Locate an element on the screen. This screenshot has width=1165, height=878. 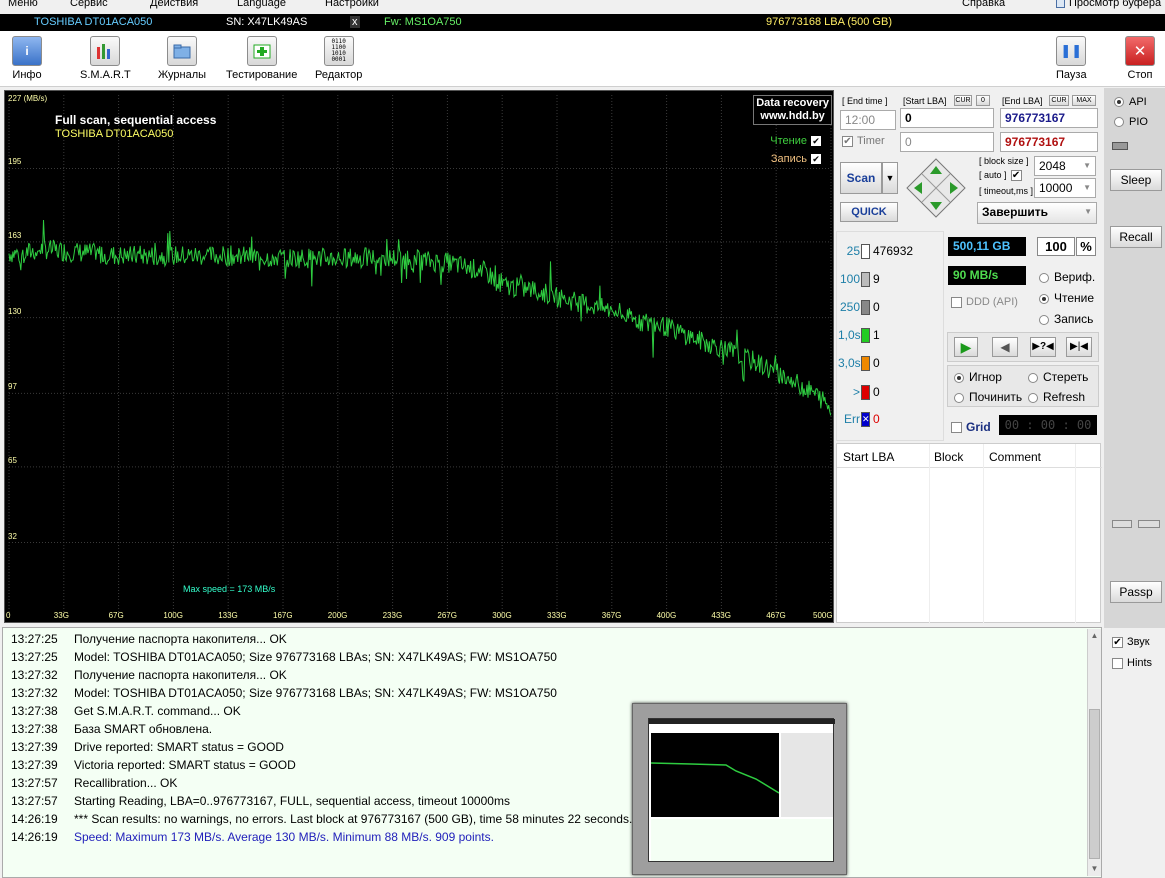
mode-read-radio: Чтение is located at coordinates (1066, 298).